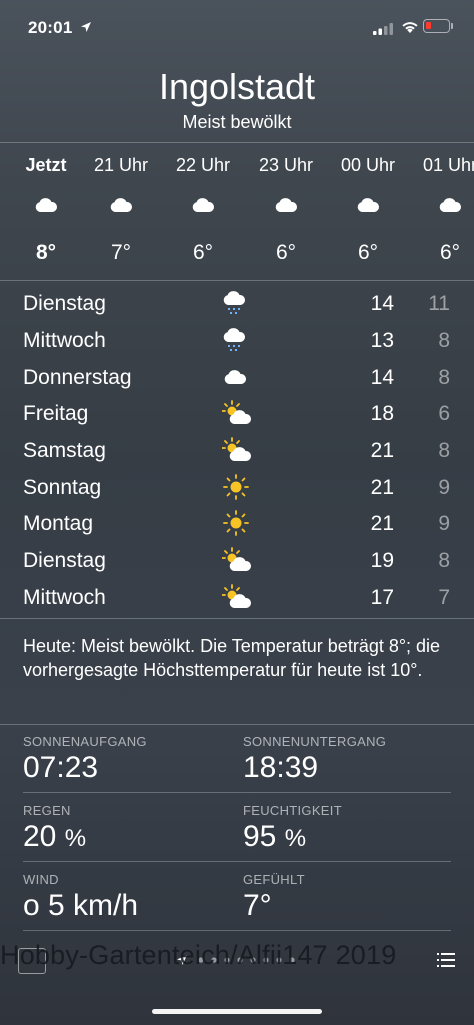  What do you see at coordinates (444, 215) in the screenshot?
I see `hourly-item: 01 Uhr 6°` at bounding box center [444, 215].